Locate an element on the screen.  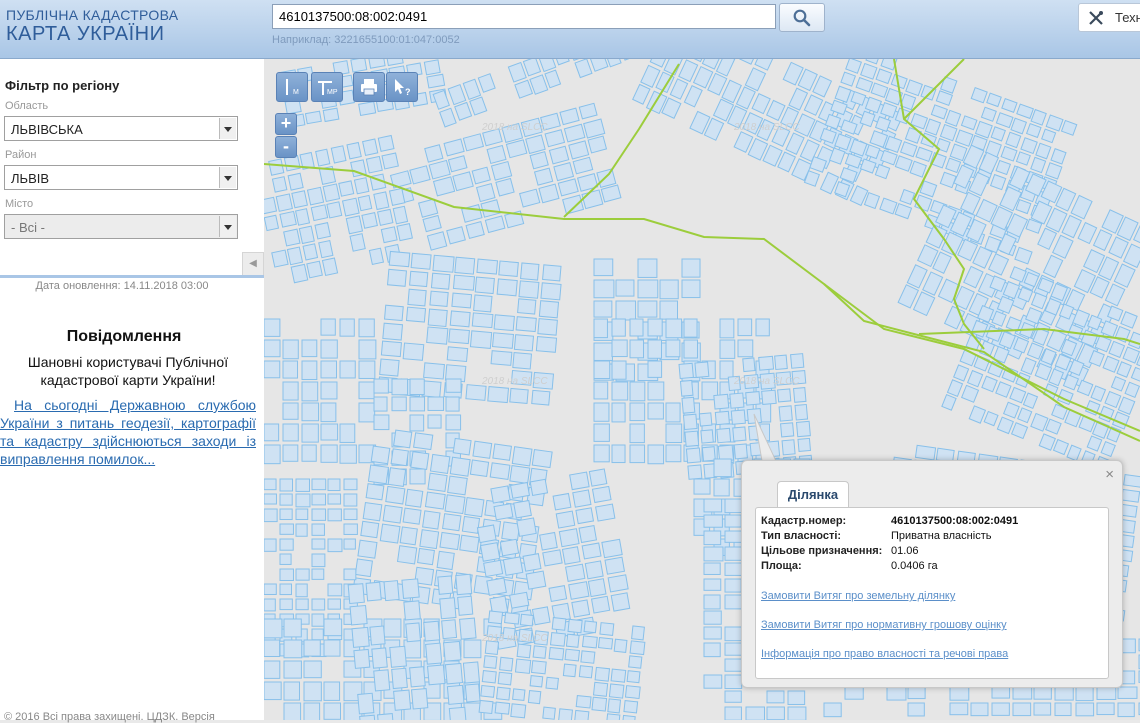
tech-button: Техн is located at coordinates (1109, 17).